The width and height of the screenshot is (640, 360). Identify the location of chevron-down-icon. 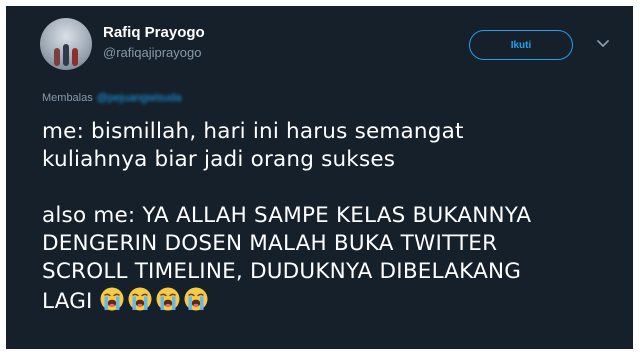
(603, 43).